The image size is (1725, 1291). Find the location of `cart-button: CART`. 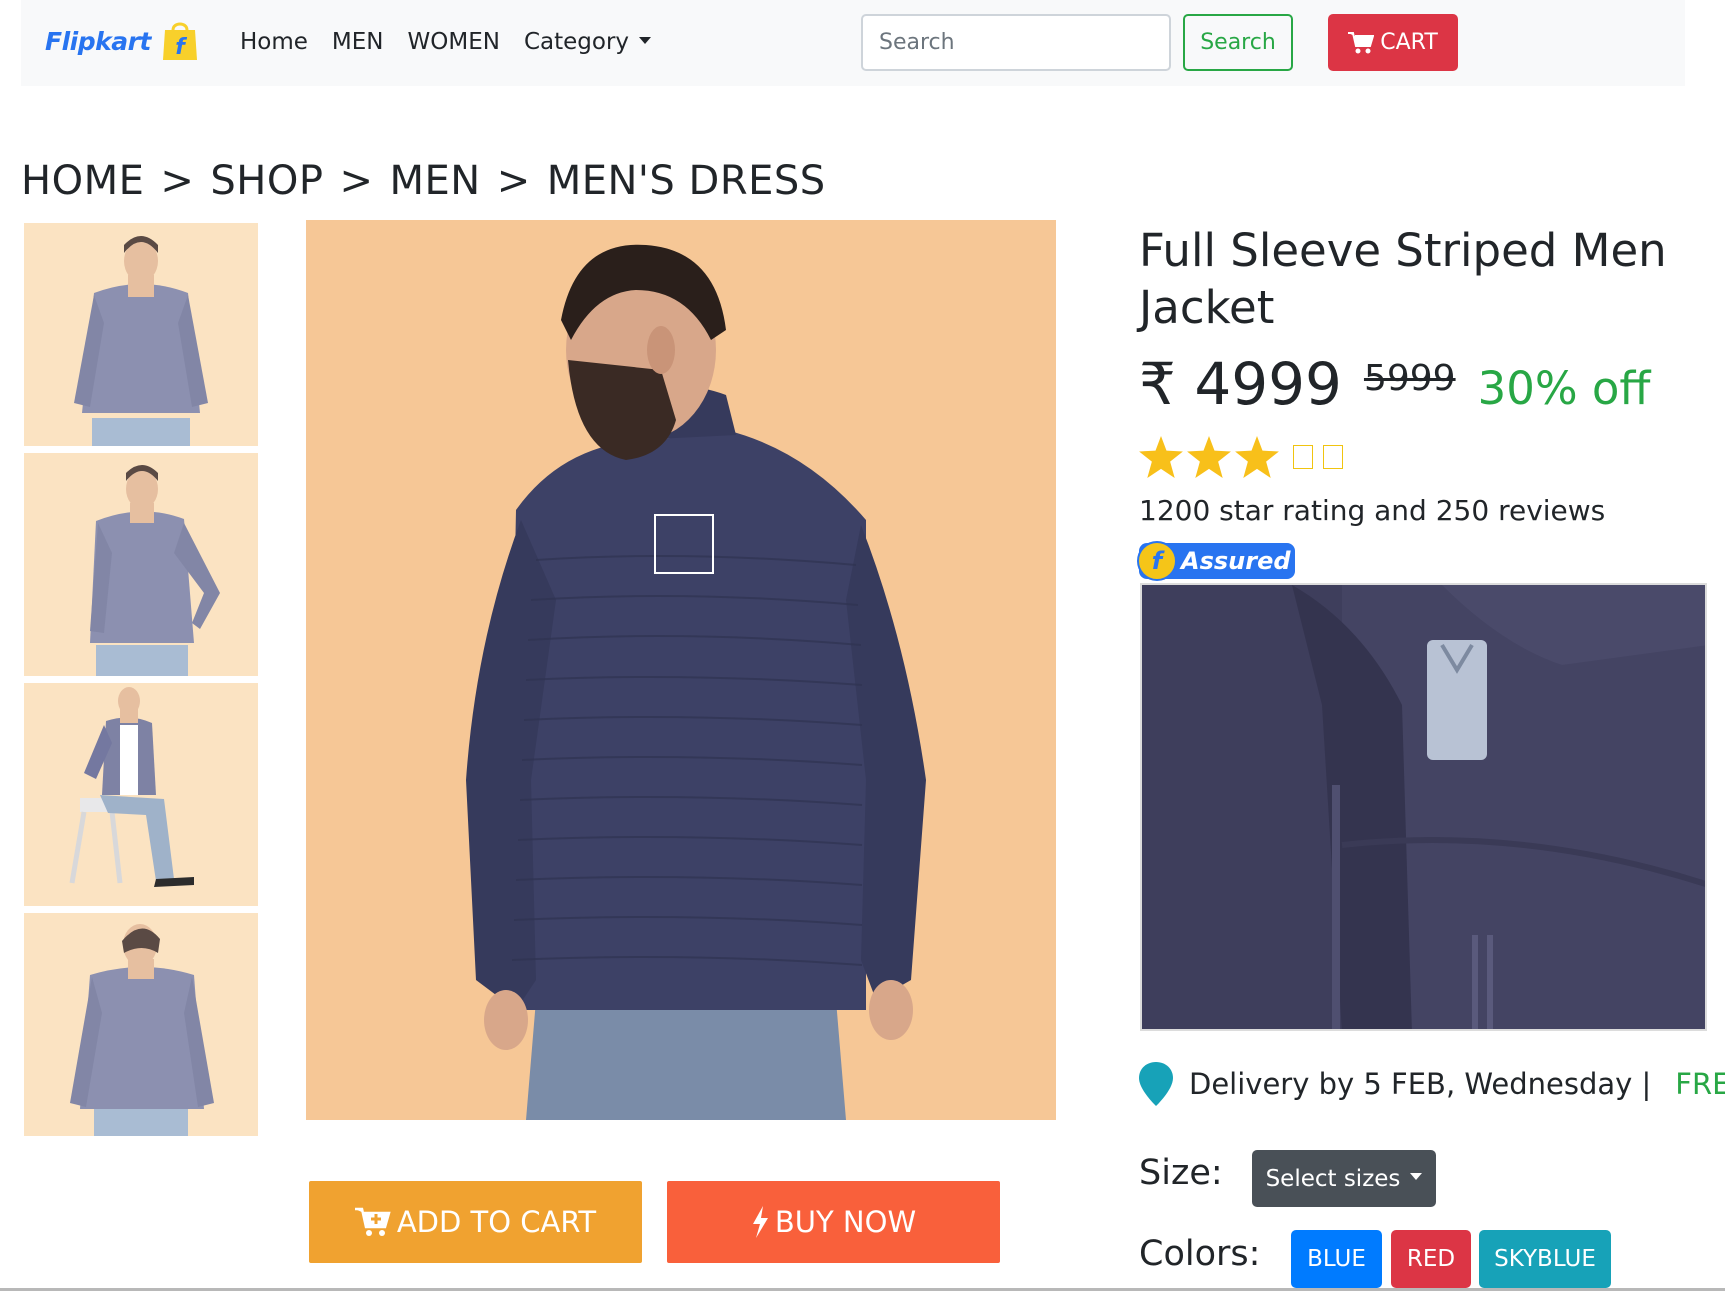

cart-button: CART is located at coordinates (1393, 42).